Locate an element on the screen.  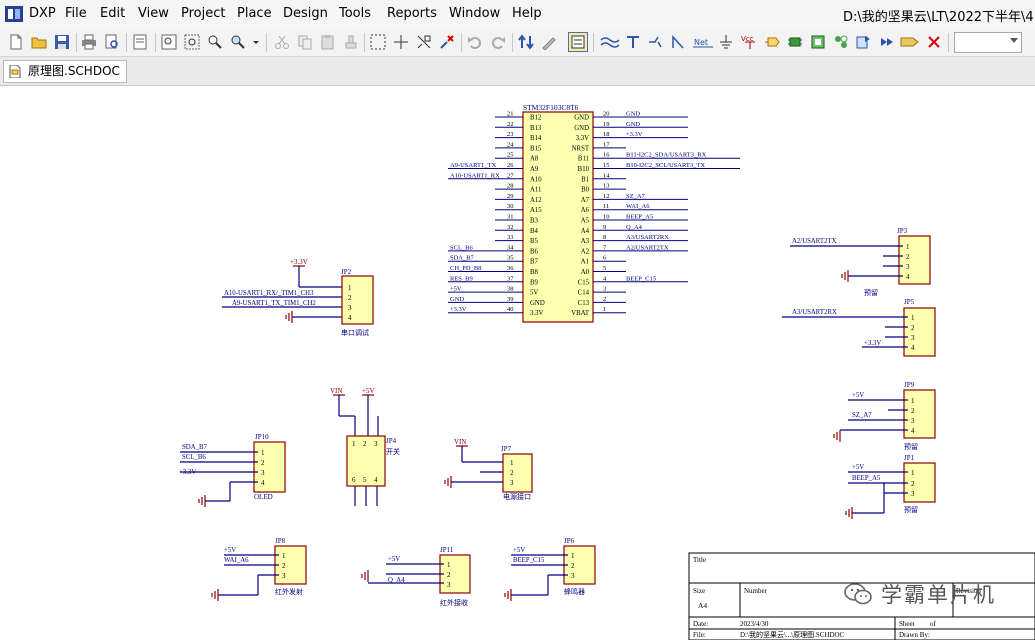
jp7-body is located at coordinates (517, 473).